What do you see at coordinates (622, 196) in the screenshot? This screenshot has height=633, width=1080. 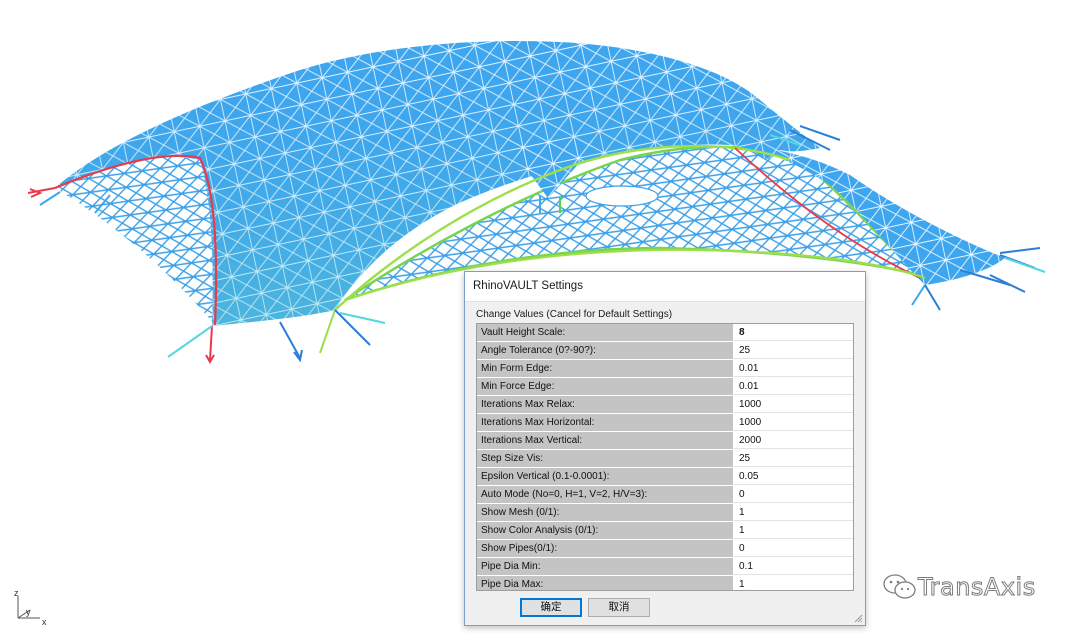 I see `central-opening` at bounding box center [622, 196].